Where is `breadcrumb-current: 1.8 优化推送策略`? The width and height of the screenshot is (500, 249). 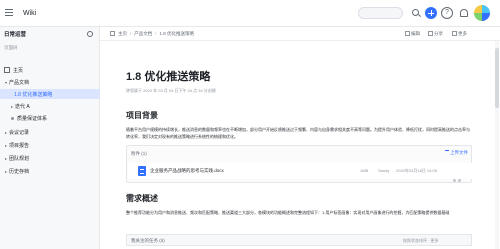
breadcrumb-current: 1.8 优化推送策略 is located at coordinates (177, 33).